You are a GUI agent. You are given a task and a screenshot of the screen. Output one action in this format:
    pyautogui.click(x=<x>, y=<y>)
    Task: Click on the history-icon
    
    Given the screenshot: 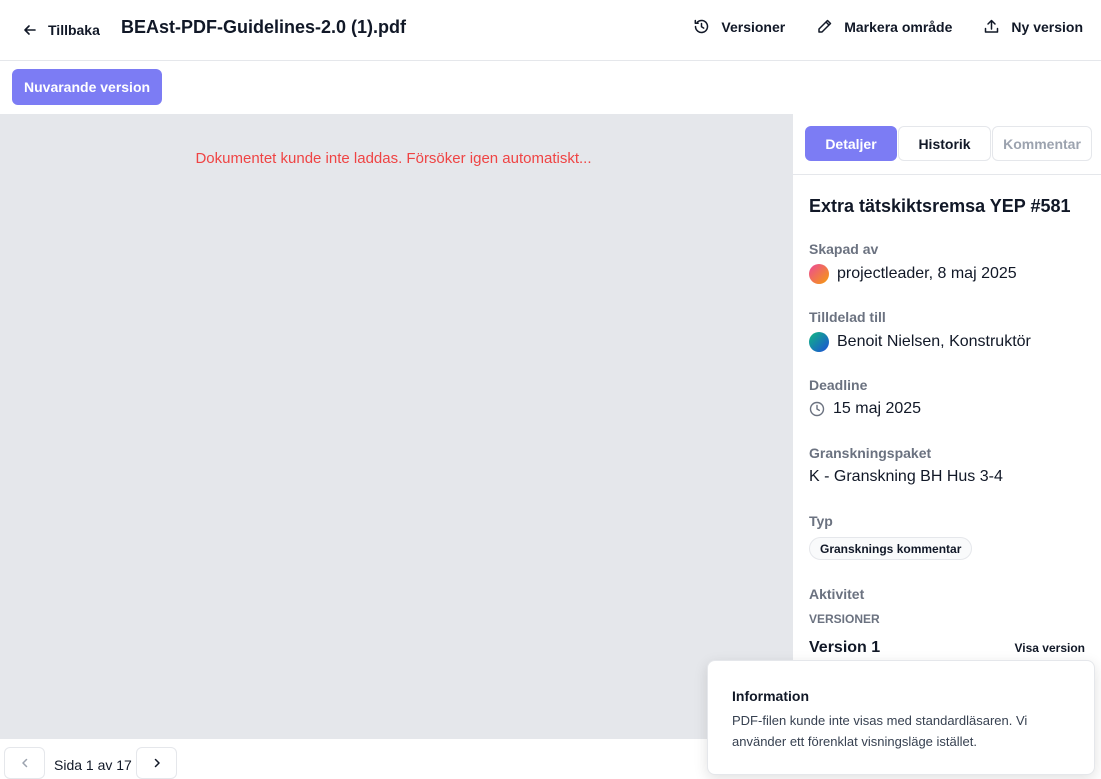 What is the action you would take?
    pyautogui.click(x=701, y=26)
    